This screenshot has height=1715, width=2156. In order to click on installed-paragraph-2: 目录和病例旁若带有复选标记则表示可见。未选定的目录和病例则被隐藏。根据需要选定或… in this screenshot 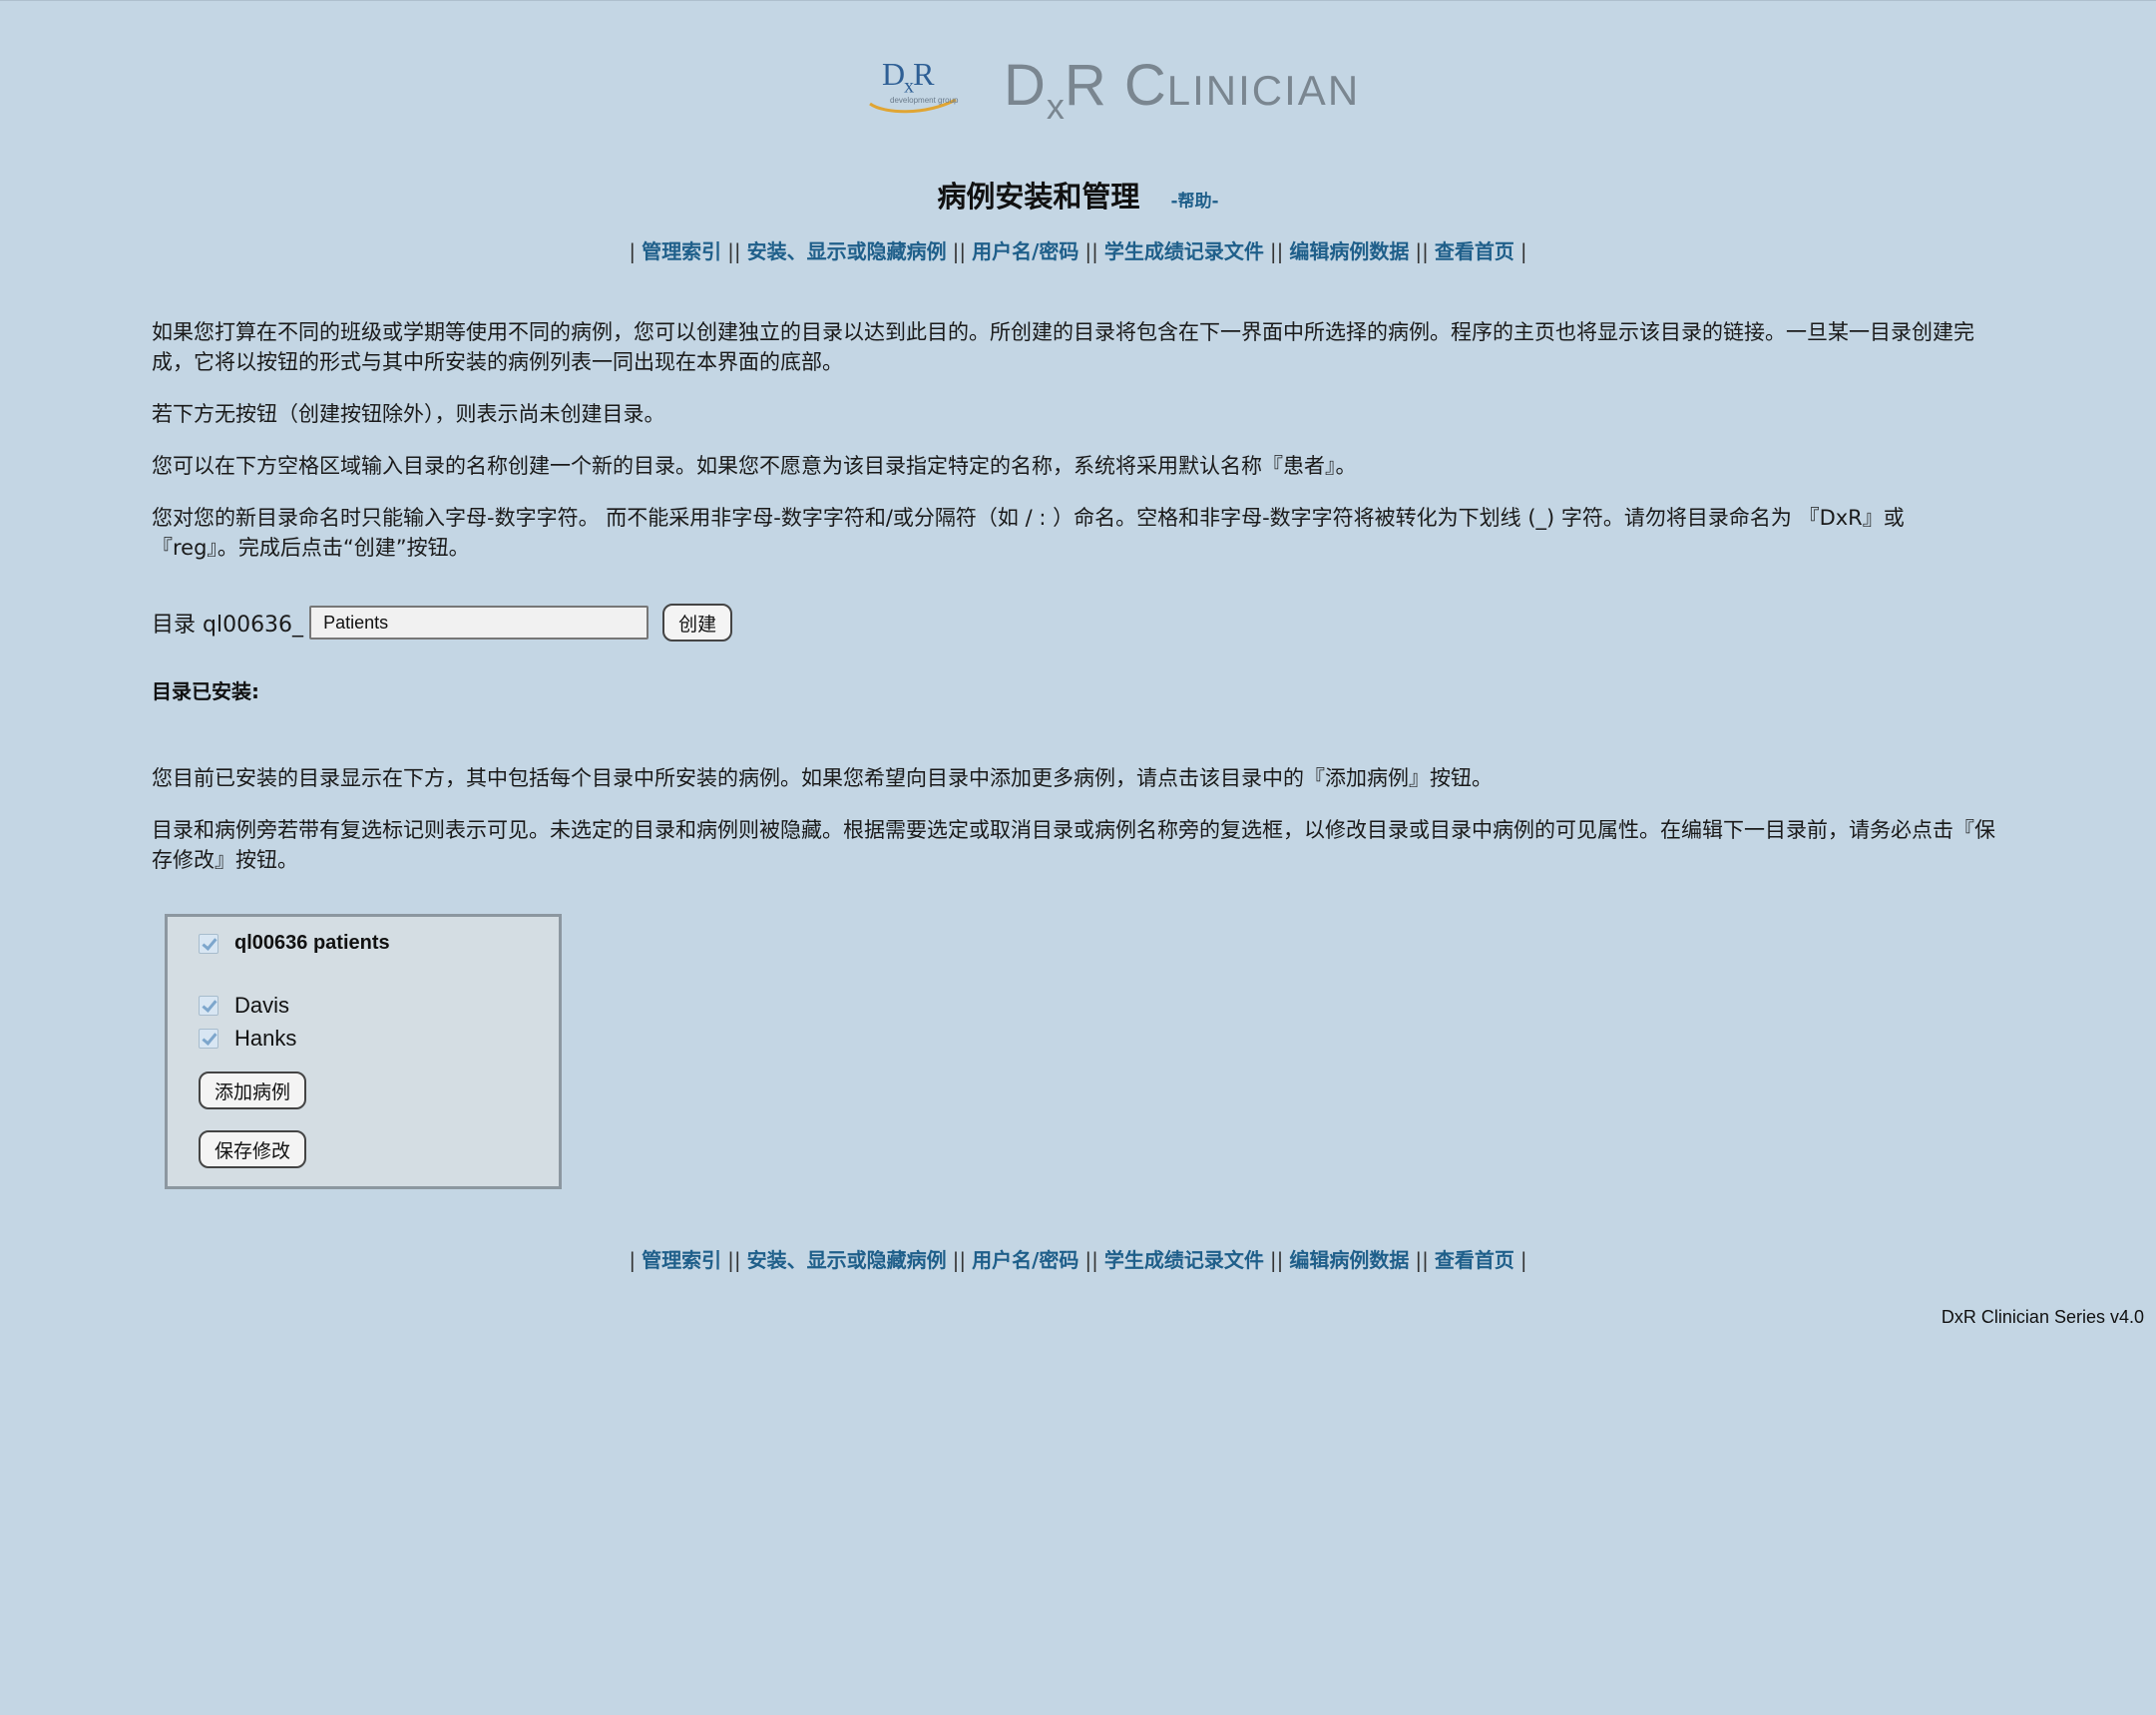, I will do `click(1073, 845)`.